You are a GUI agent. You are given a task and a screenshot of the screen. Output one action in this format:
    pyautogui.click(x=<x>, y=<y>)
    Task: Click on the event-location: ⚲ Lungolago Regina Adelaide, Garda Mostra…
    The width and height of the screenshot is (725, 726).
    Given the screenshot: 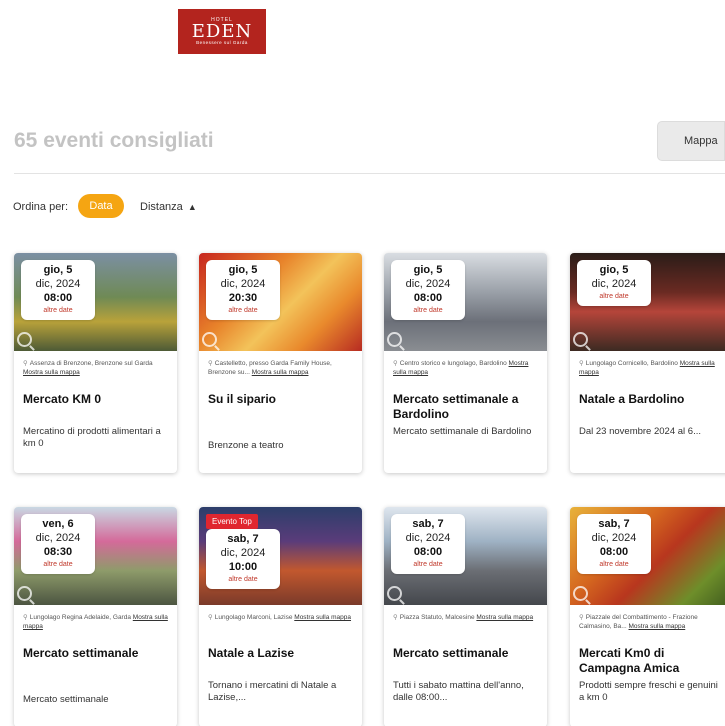 What is the action you would take?
    pyautogui.click(x=95, y=626)
    